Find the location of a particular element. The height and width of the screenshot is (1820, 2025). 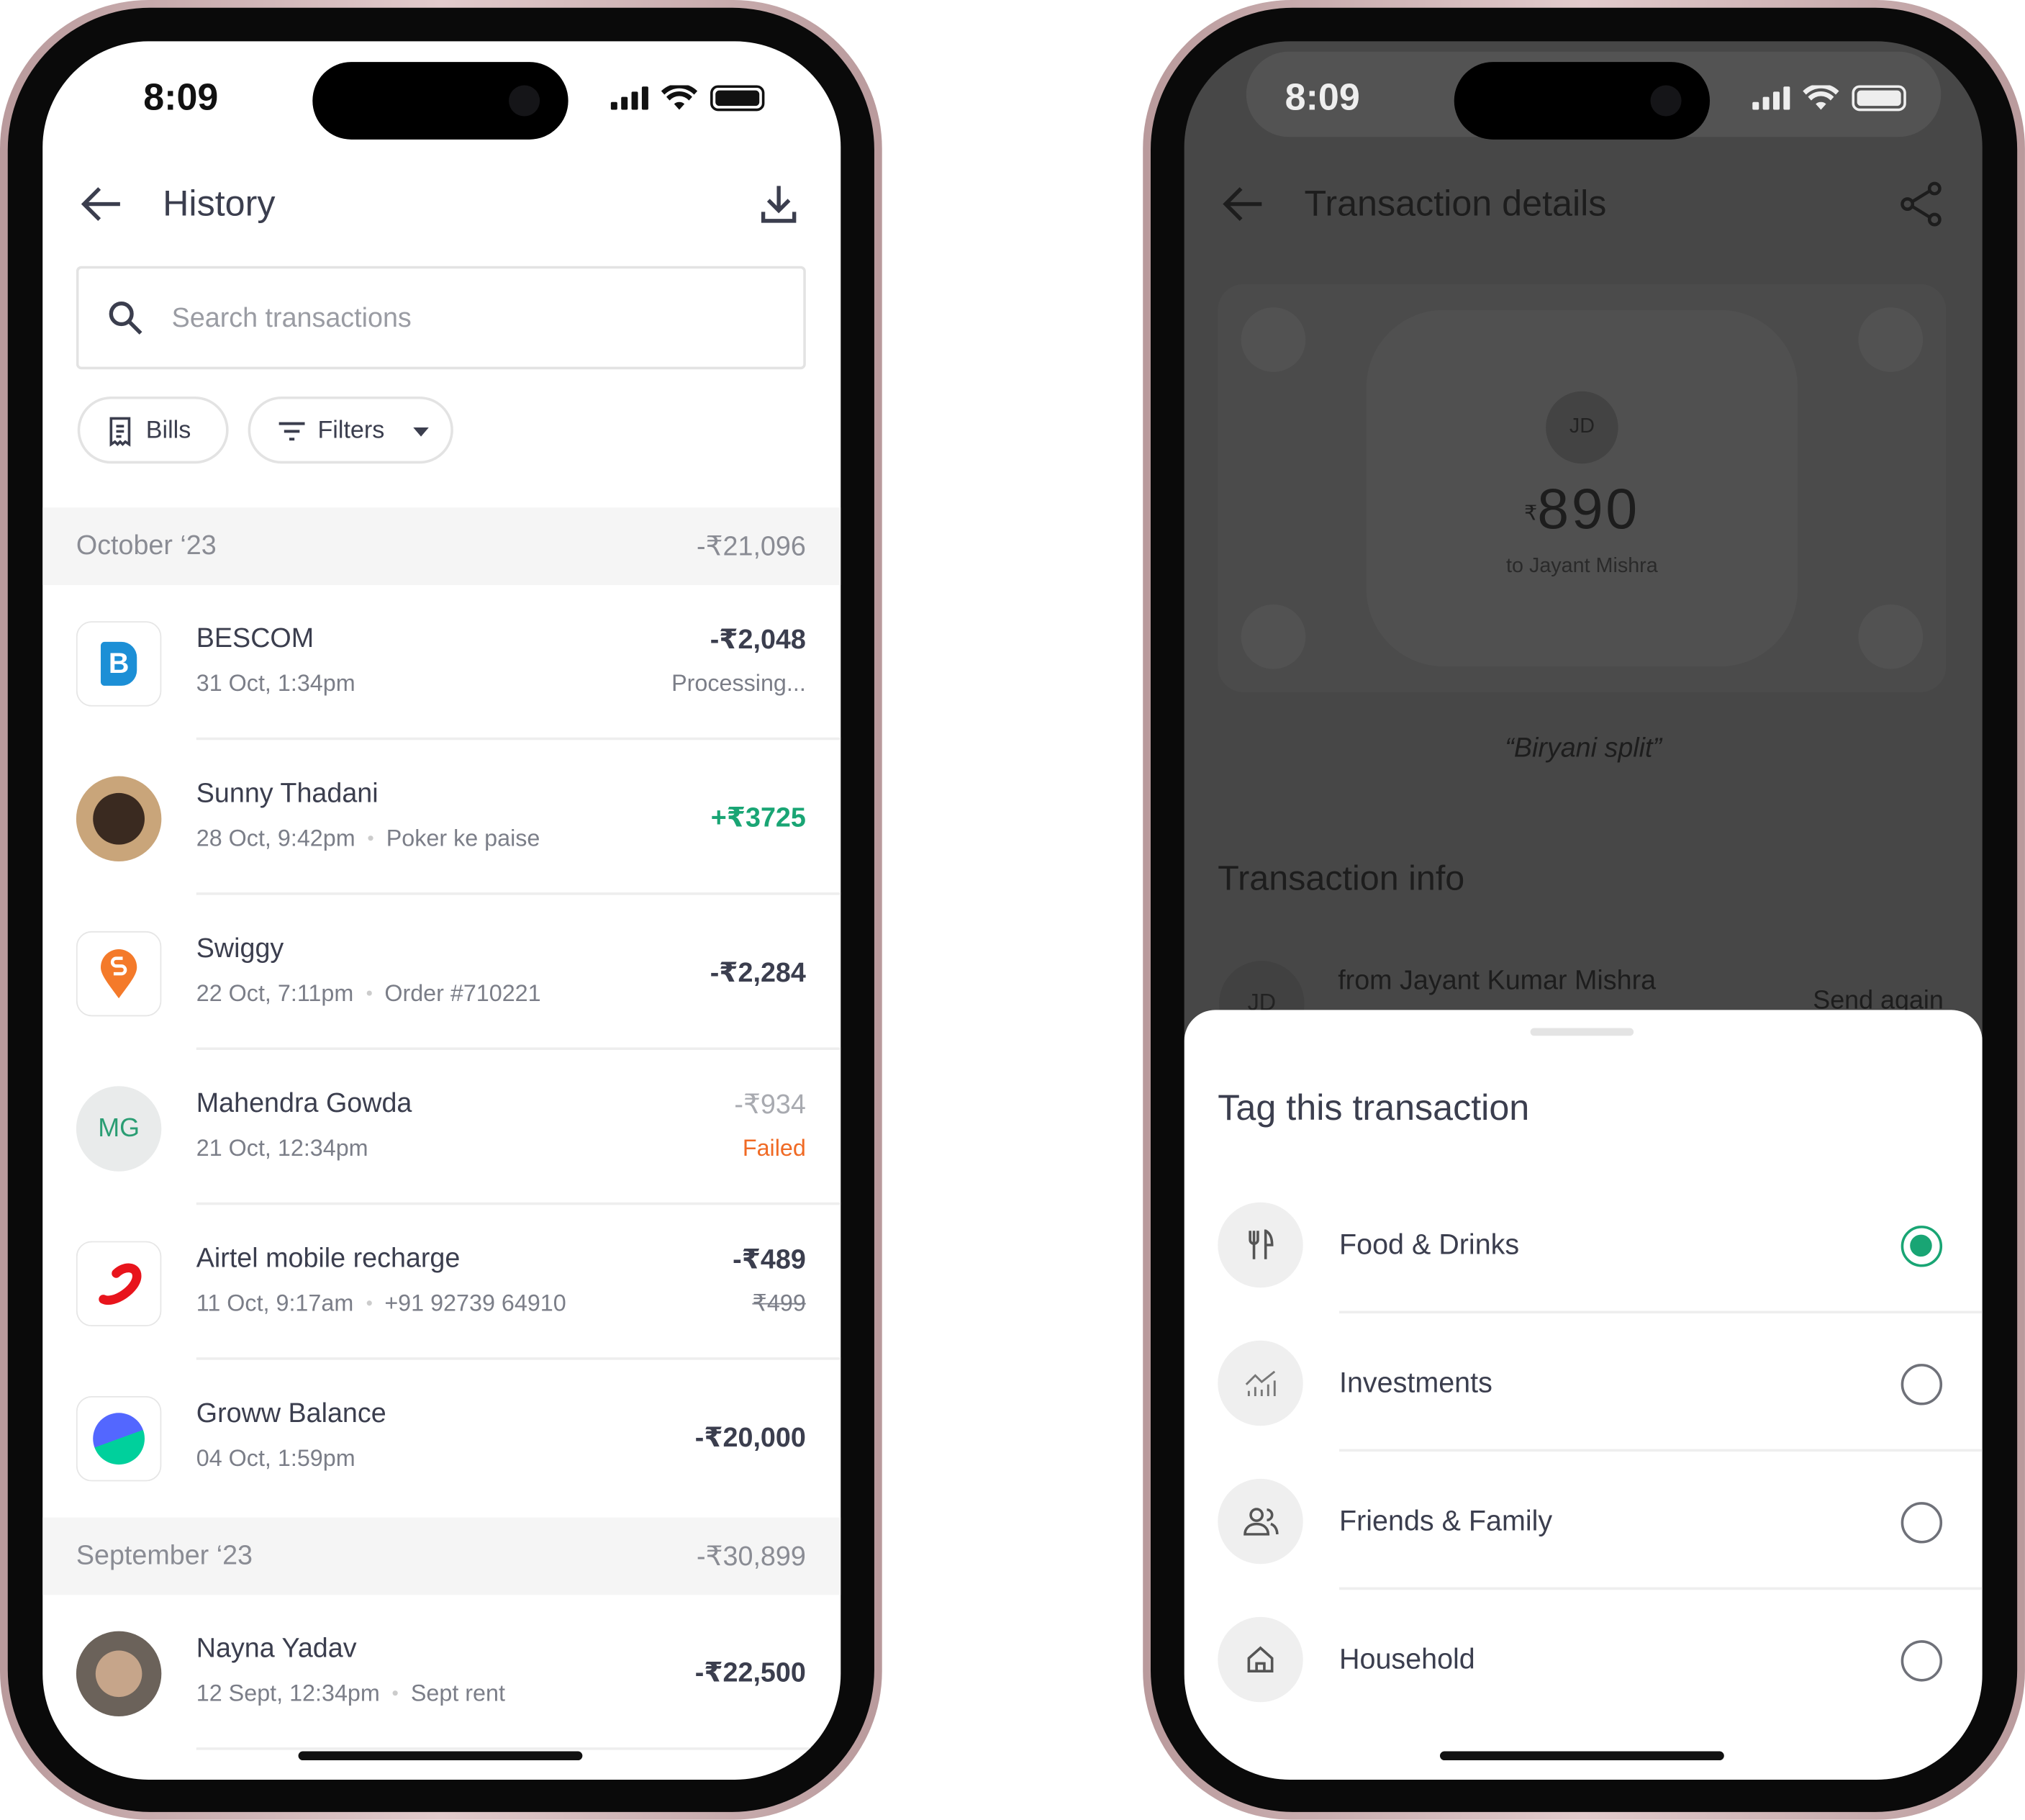

transaction-meta: 04 Oct, 1:59pm is located at coordinates (275, 1458).